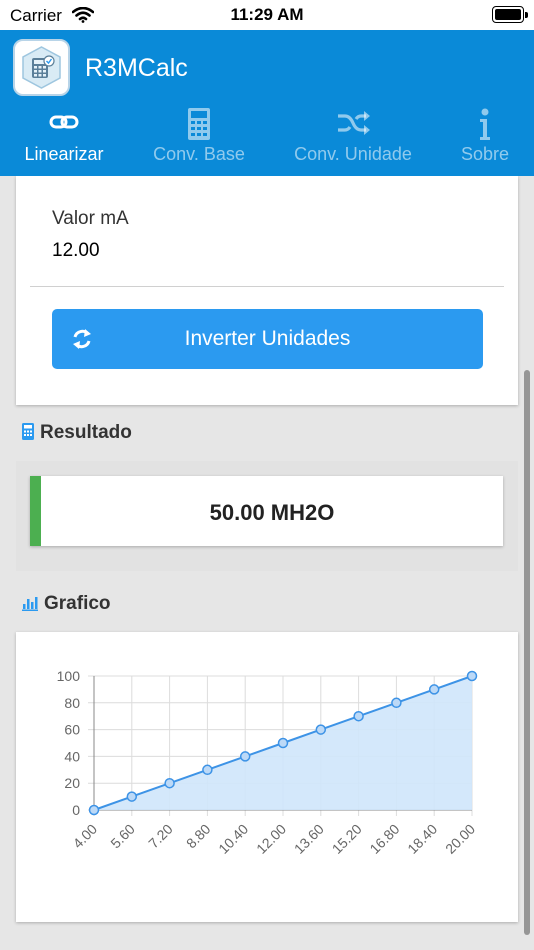  Describe the element at coordinates (267, 286) in the screenshot. I see `divider` at that location.